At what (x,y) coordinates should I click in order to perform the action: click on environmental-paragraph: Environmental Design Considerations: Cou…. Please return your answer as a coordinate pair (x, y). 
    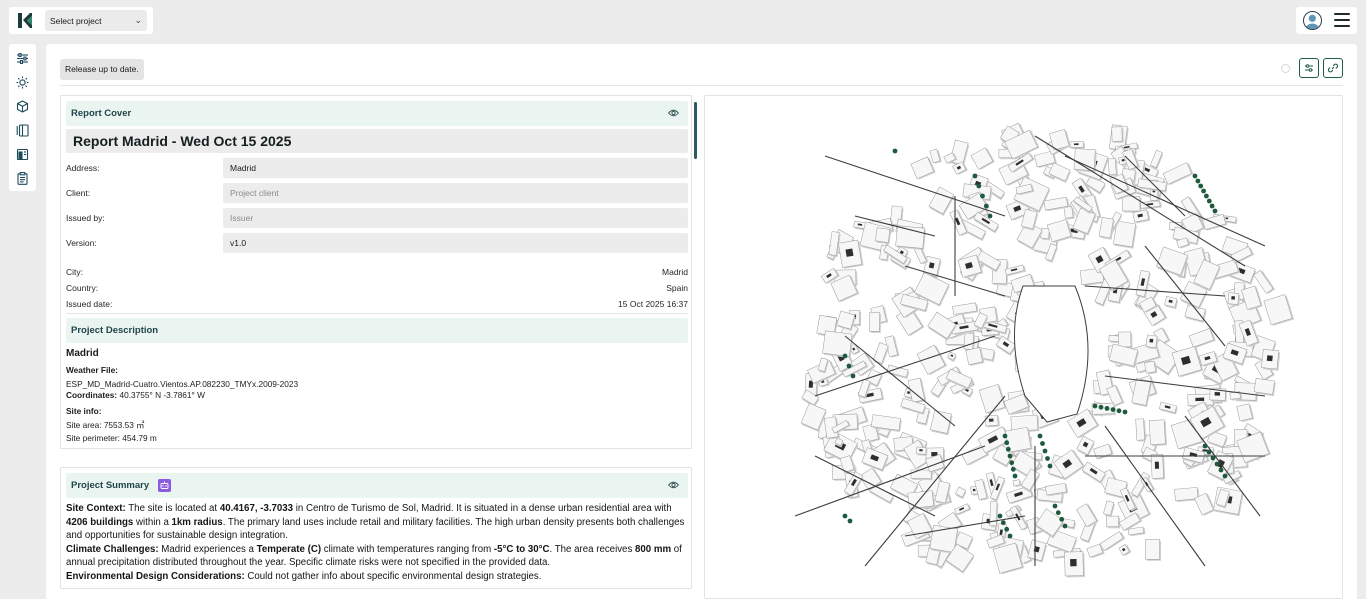
    Looking at the image, I should click on (377, 577).